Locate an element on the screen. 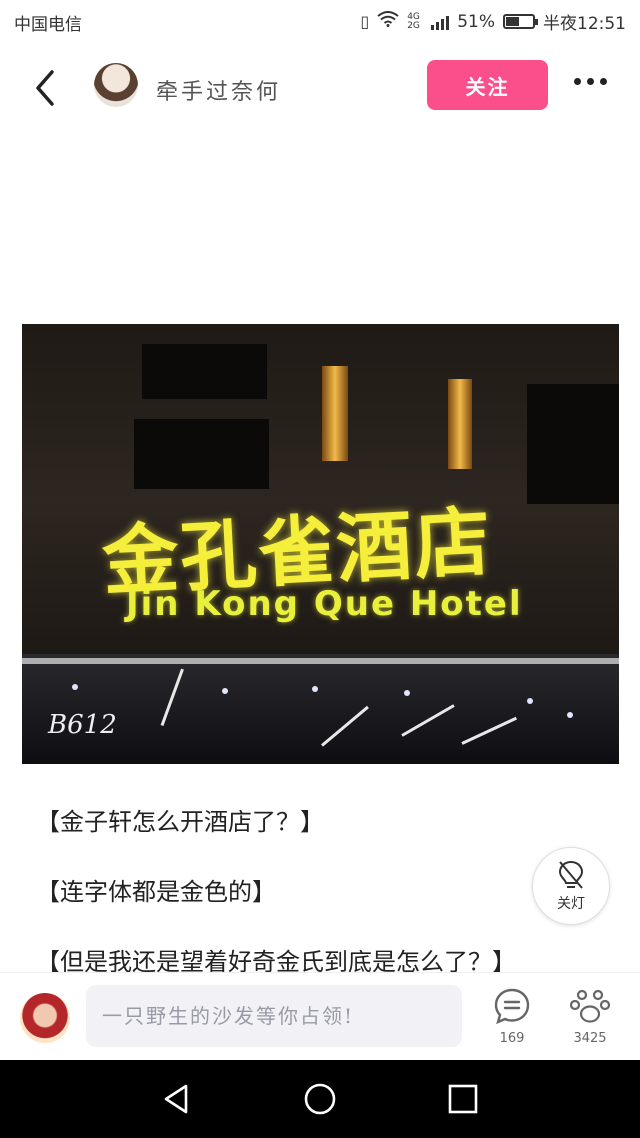 This screenshot has height=1138, width=640. comments-button: 169 is located at coordinates (512, 1016).